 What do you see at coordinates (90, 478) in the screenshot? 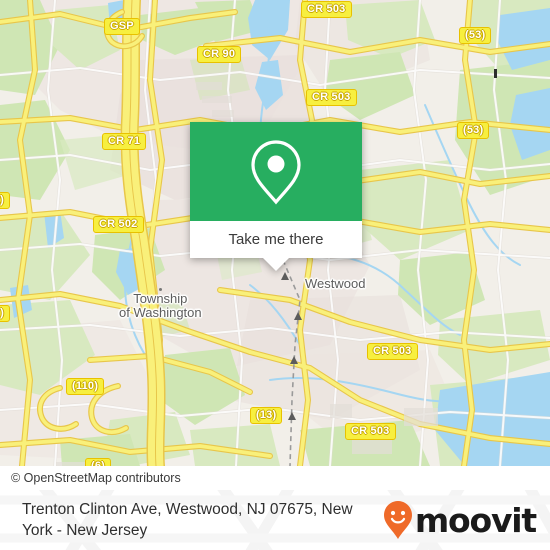
I see `attribution-text: © OpenStreetMap contributors` at bounding box center [90, 478].